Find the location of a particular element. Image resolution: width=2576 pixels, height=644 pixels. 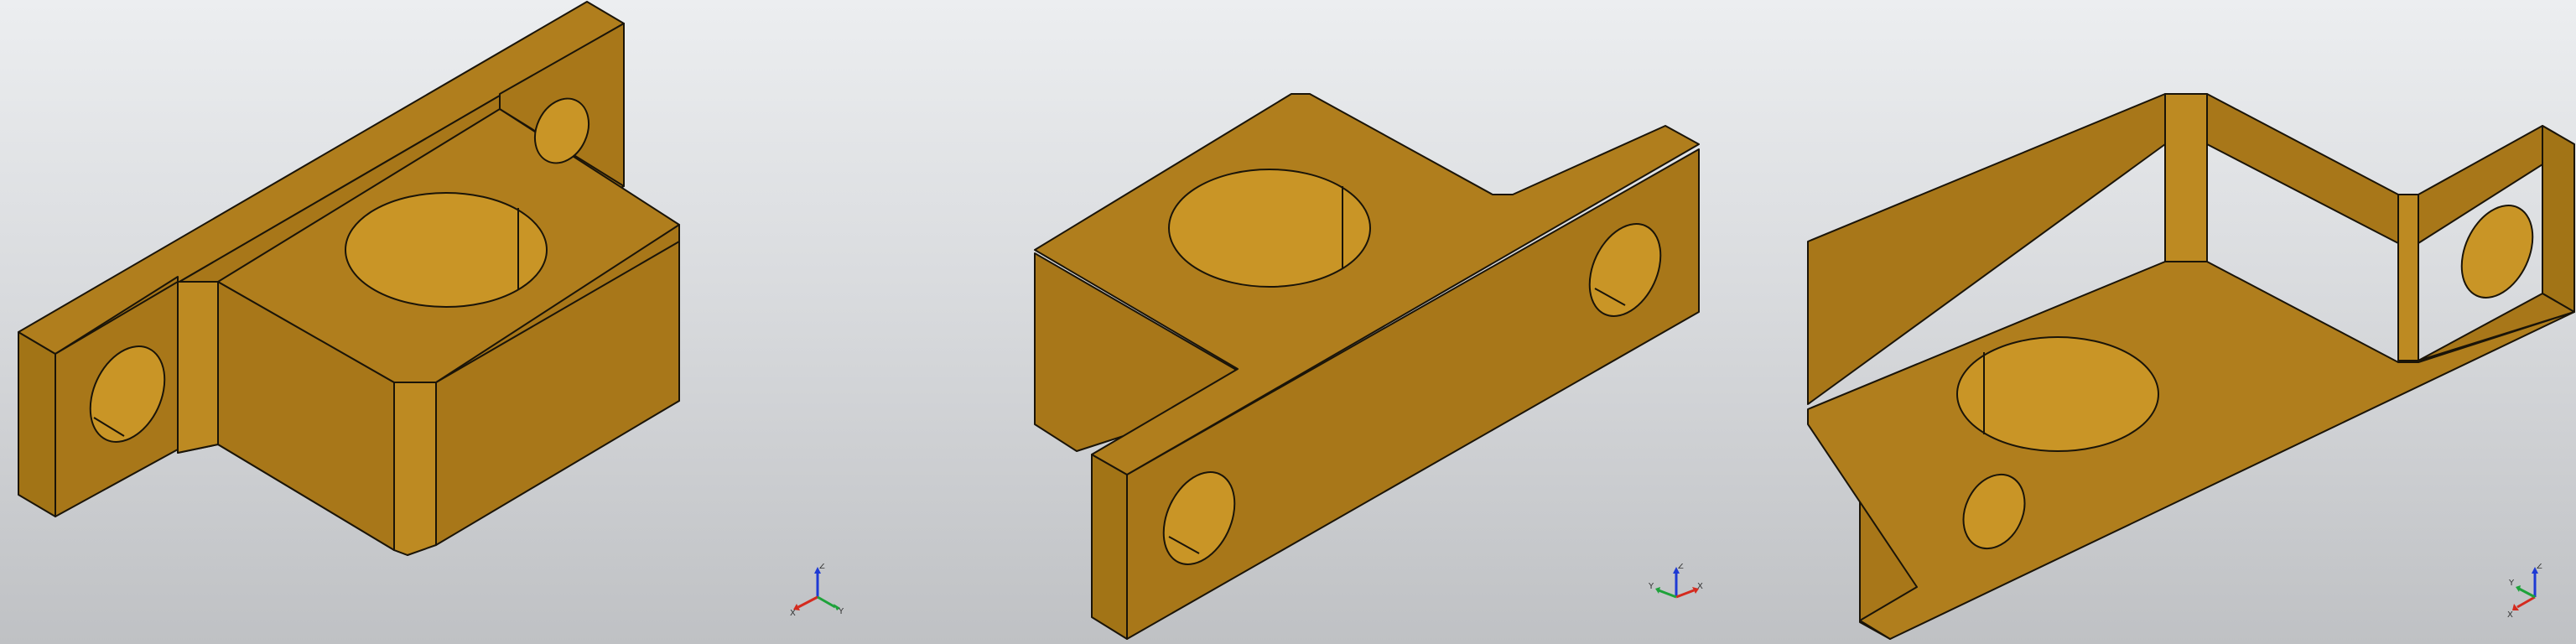

axis-triad-2: Z X Y is located at coordinates (1675, 581).